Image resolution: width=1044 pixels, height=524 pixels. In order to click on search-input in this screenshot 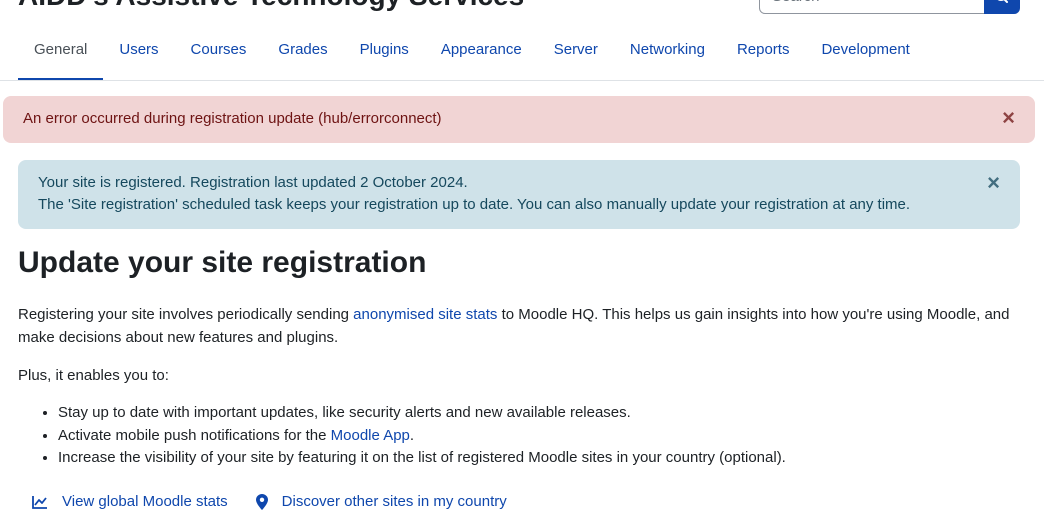, I will do `click(872, 7)`.